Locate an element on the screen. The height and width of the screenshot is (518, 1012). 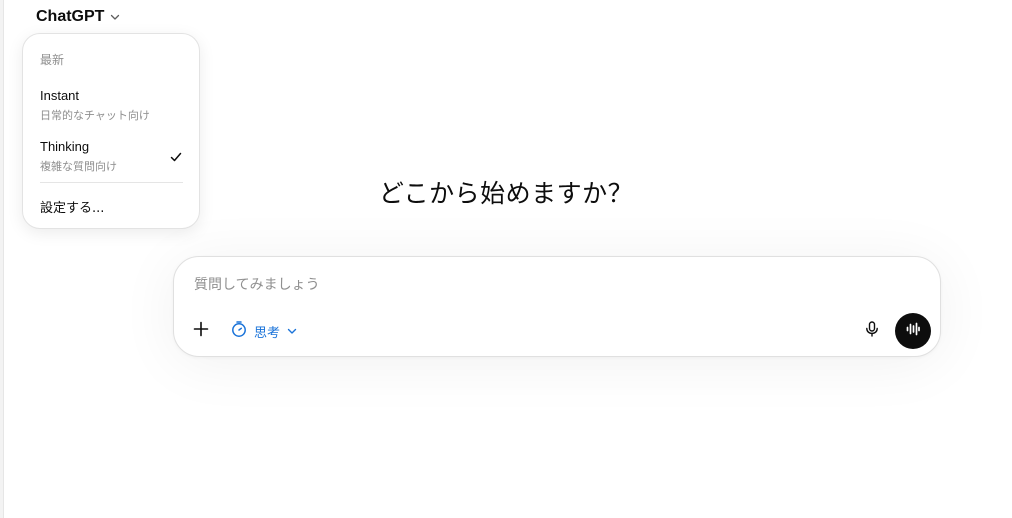
thinking-mode-label: 思考 is located at coordinates (267, 333).